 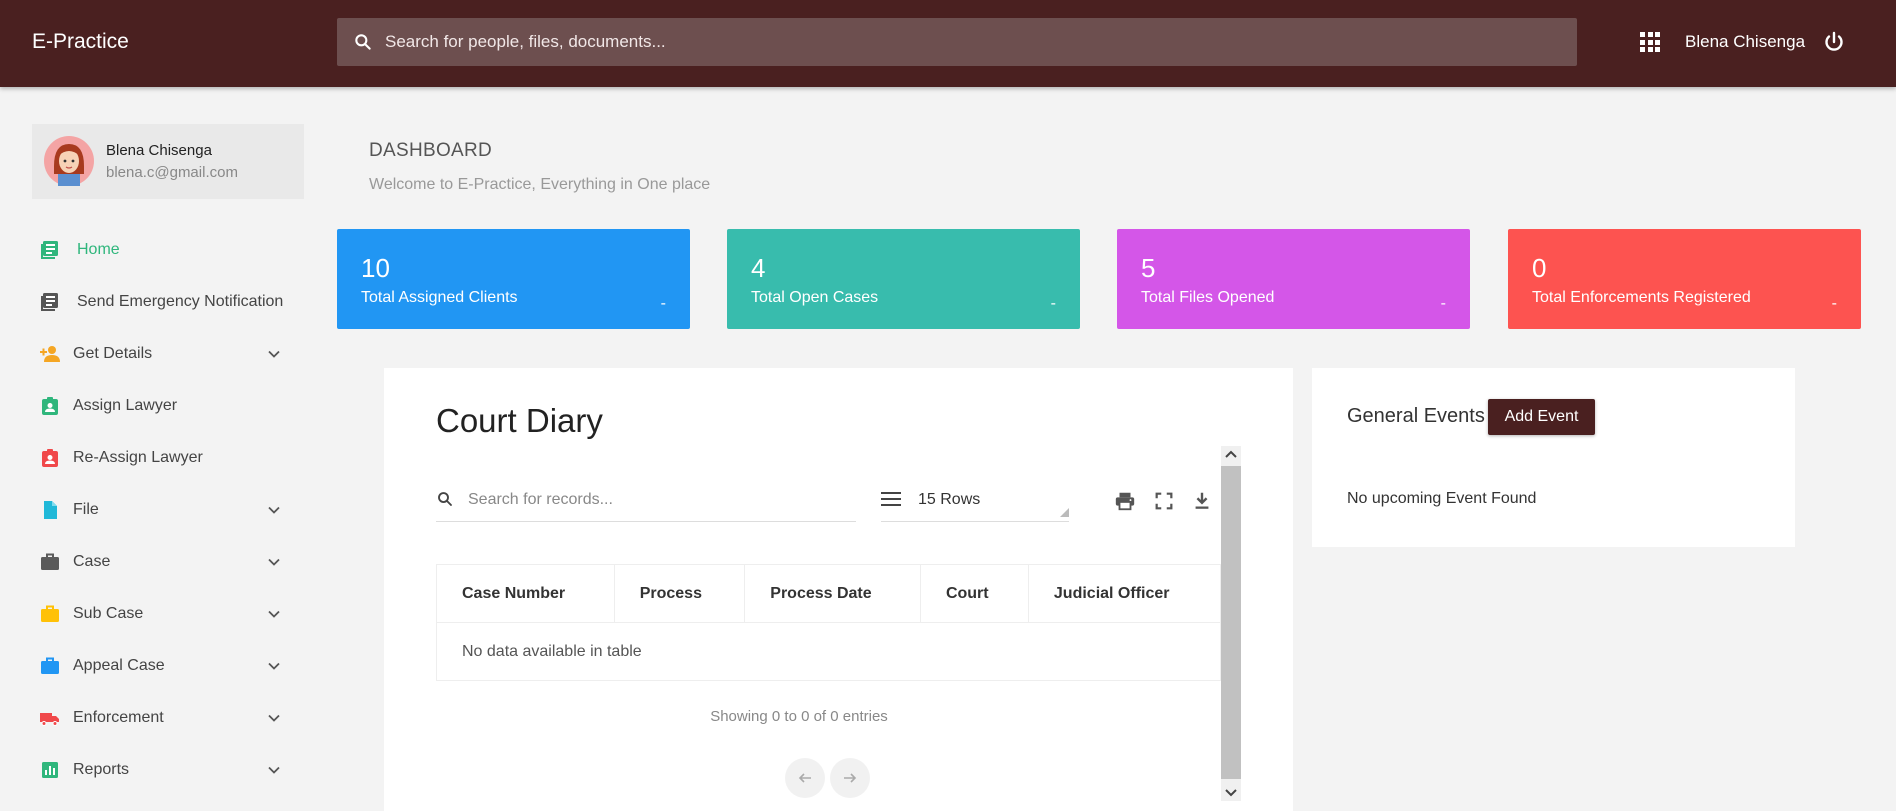 What do you see at coordinates (101, 769) in the screenshot?
I see `sidebar-item-label: Reports` at bounding box center [101, 769].